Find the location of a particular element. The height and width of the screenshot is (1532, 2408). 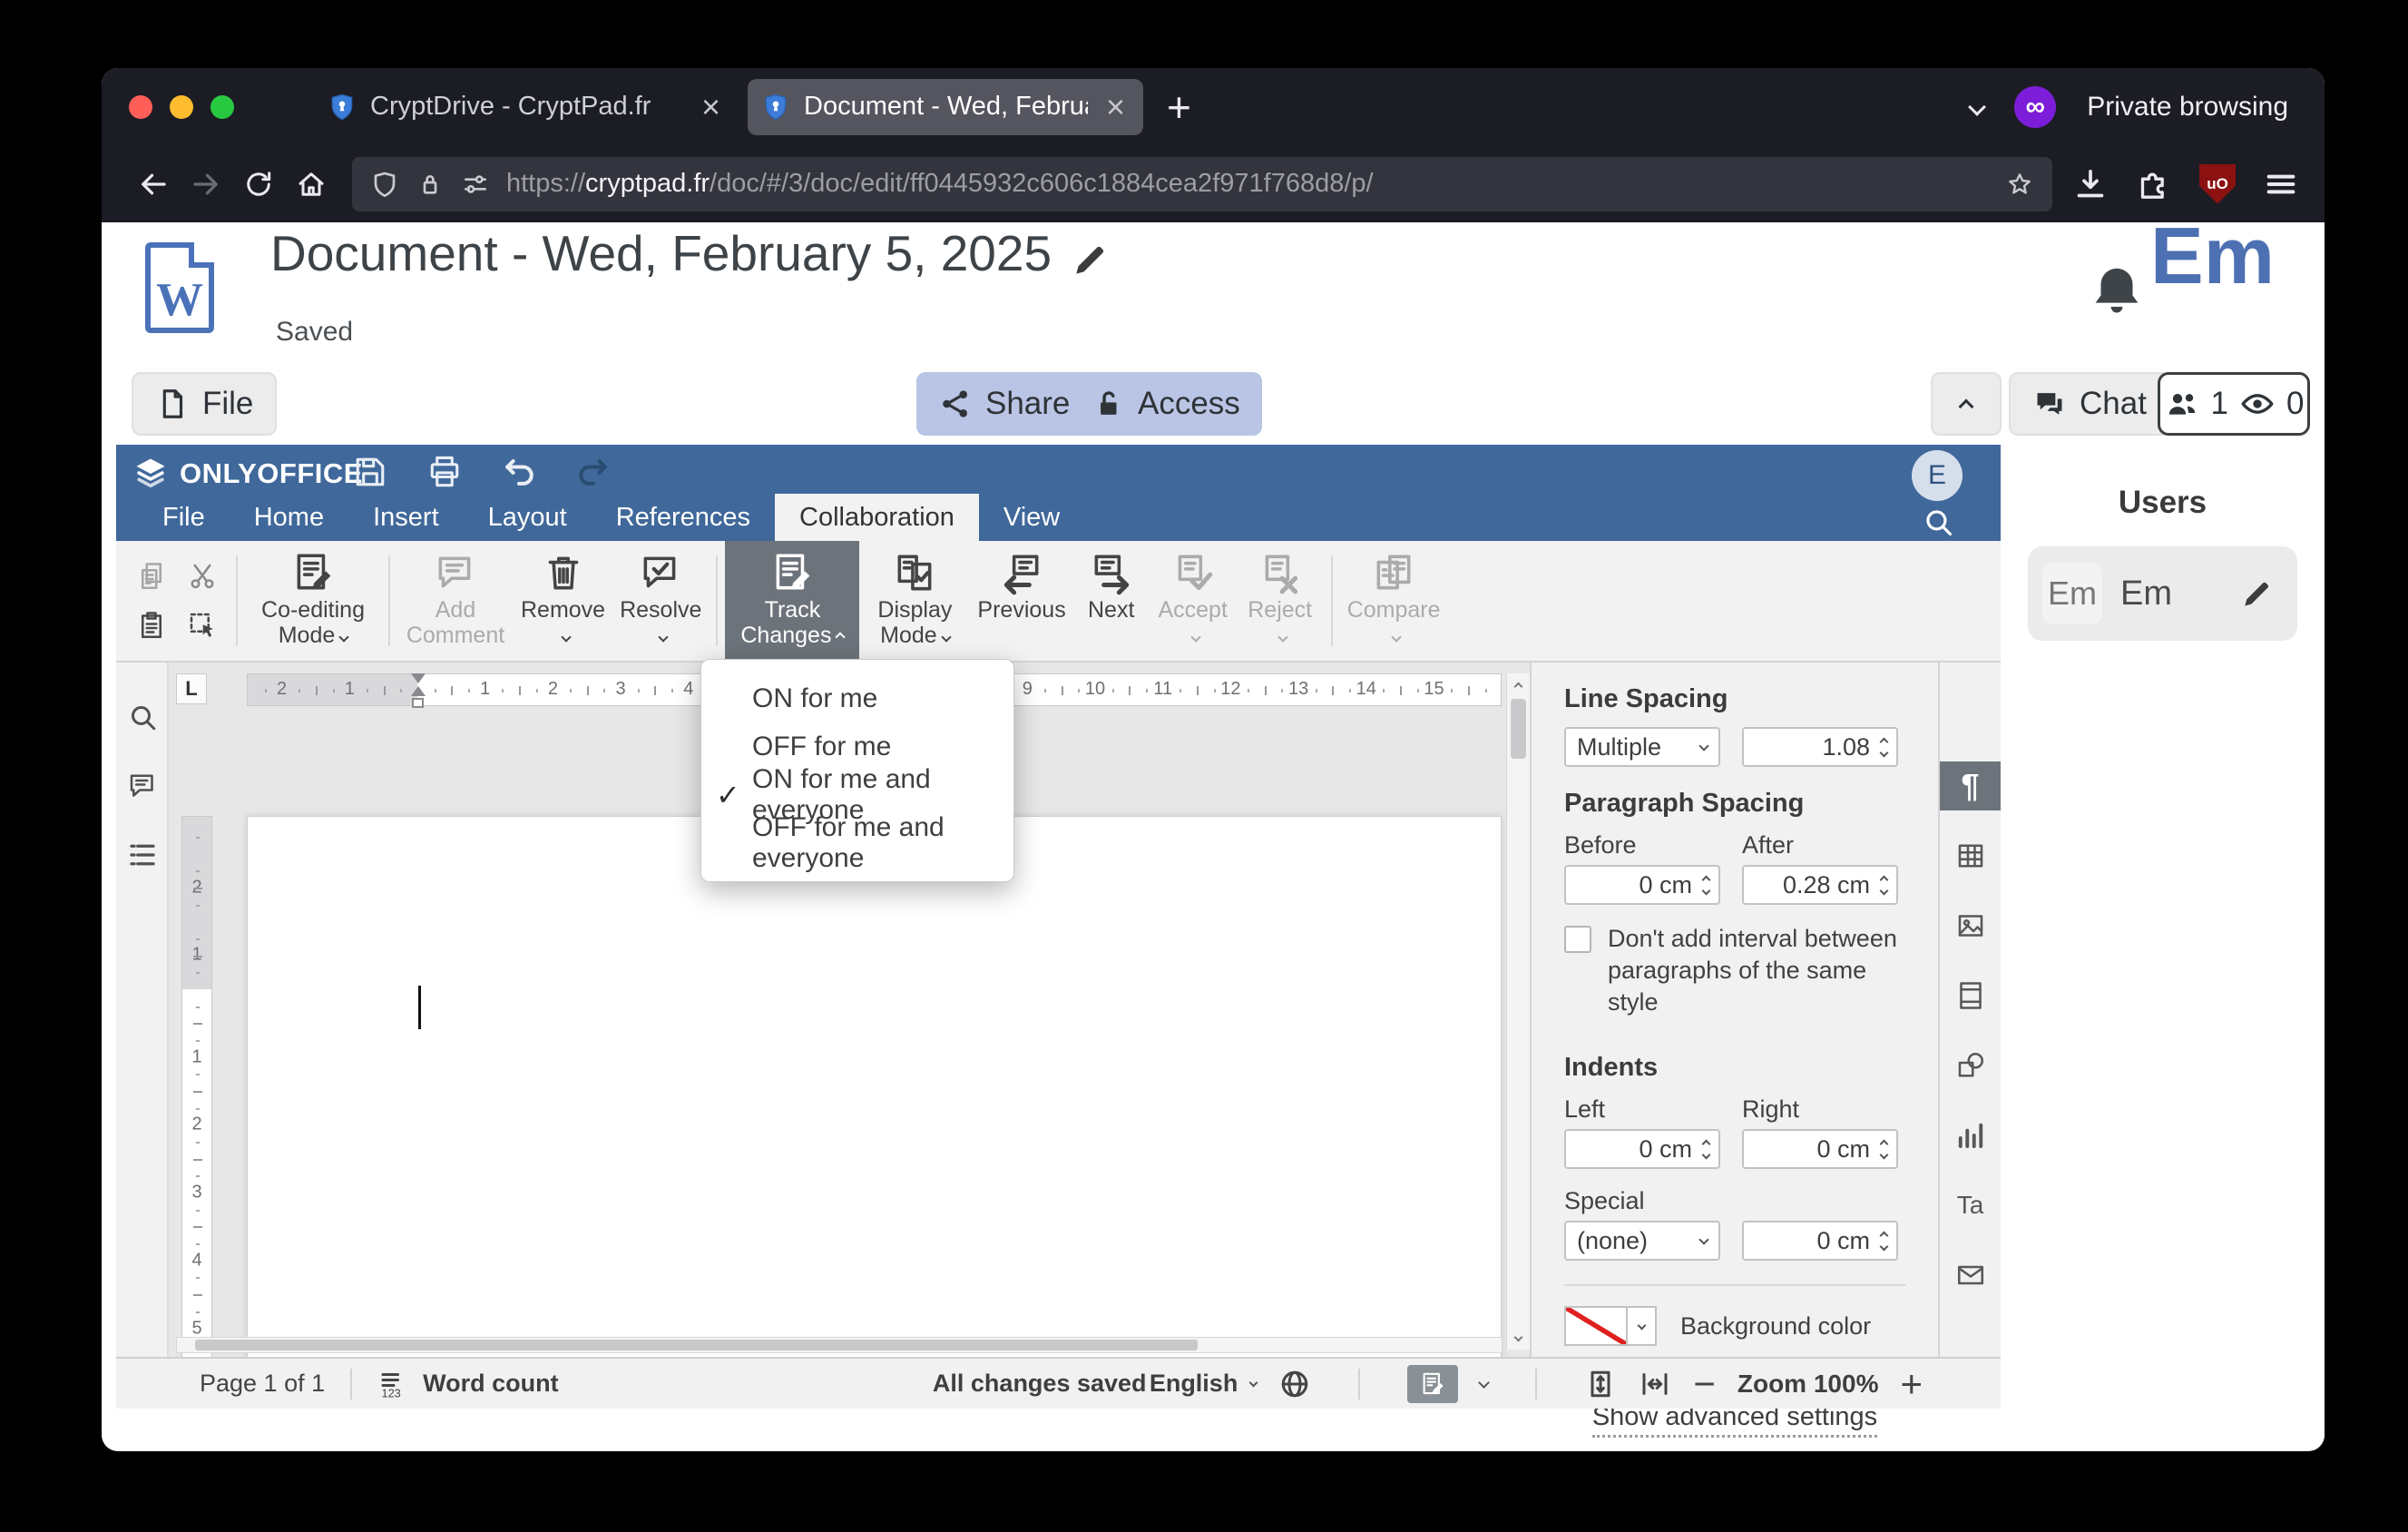

horizontal-scrollbar is located at coordinates (840, 1345).